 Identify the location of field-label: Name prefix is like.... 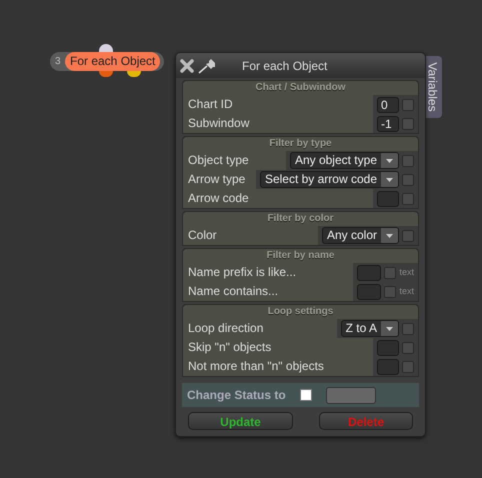
(268, 272).